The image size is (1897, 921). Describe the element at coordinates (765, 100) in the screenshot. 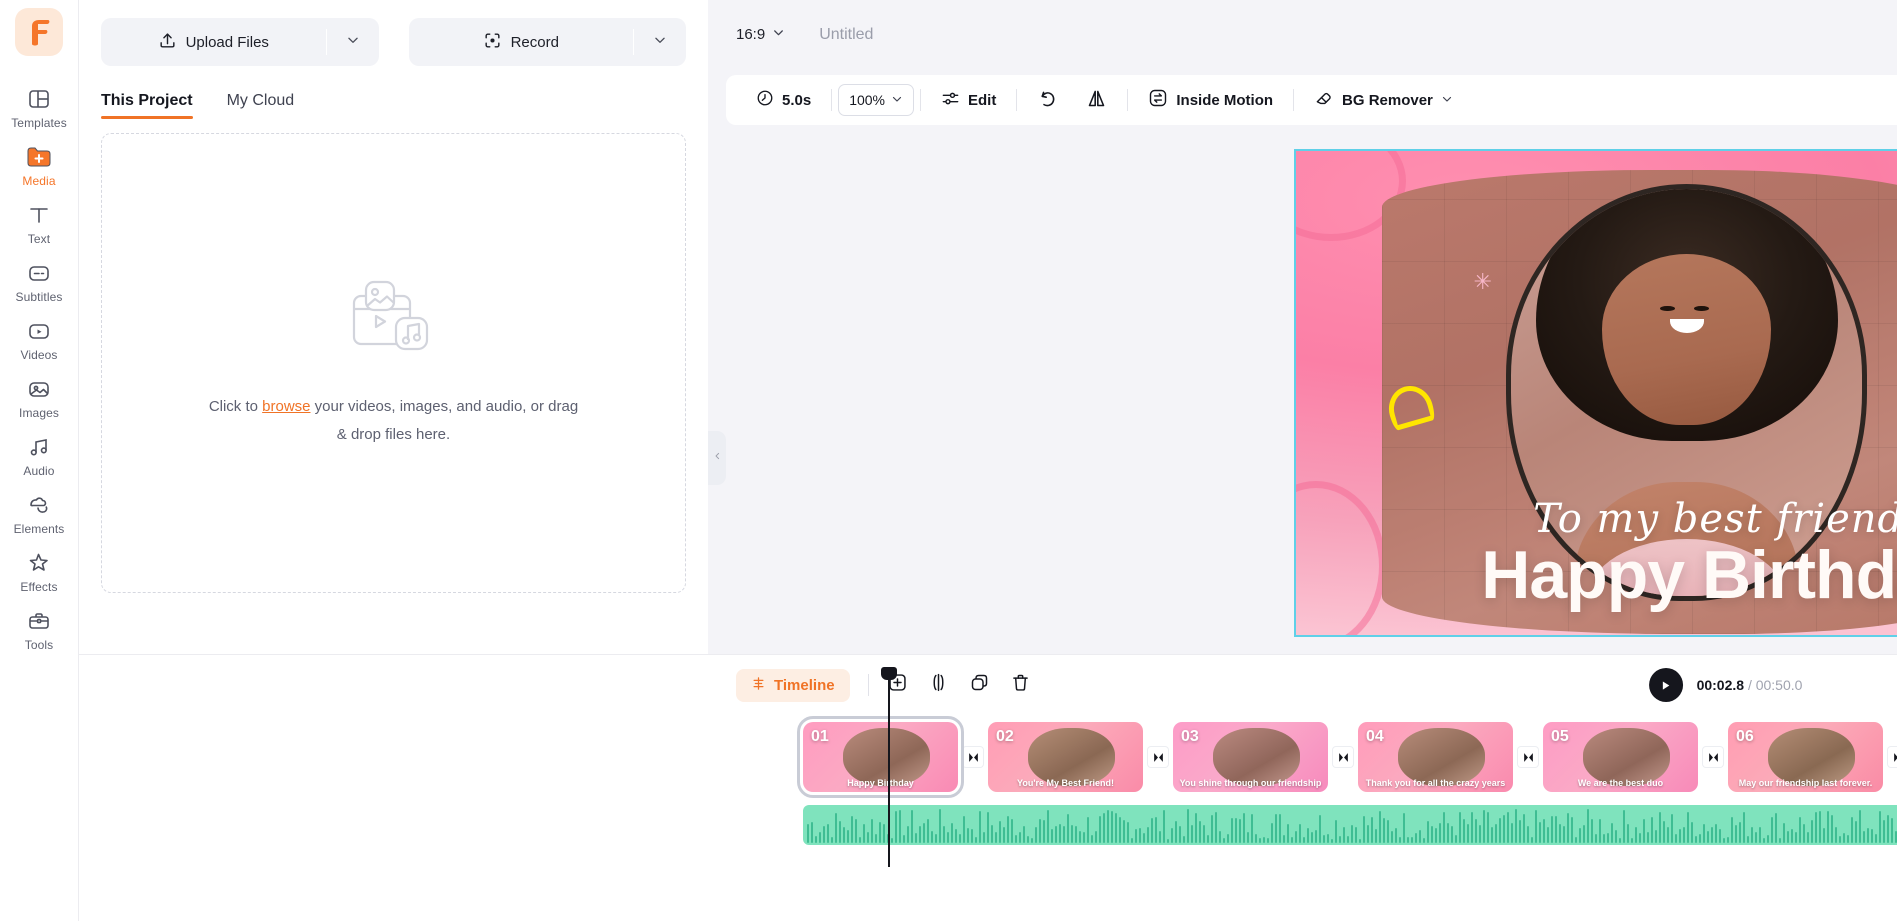

I see `clock-icon` at that location.